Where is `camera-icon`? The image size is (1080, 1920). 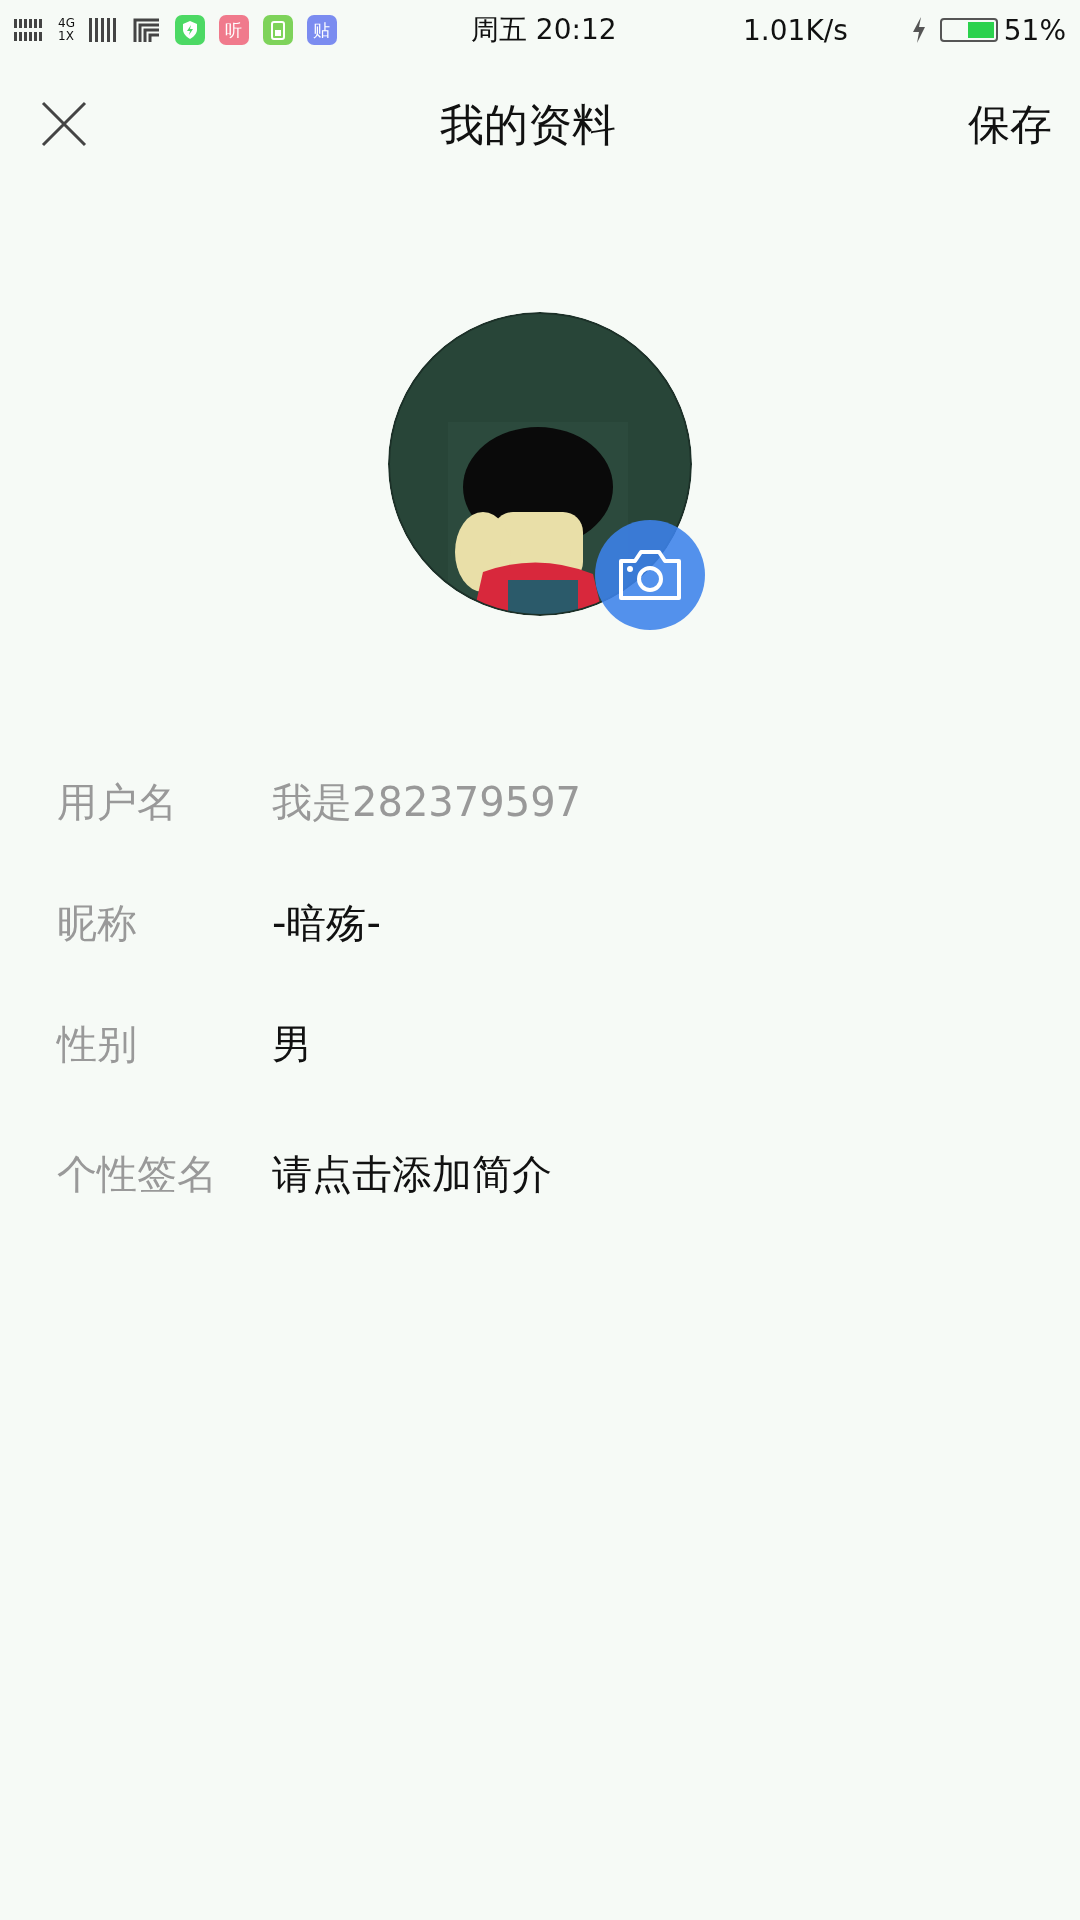 camera-icon is located at coordinates (650, 575).